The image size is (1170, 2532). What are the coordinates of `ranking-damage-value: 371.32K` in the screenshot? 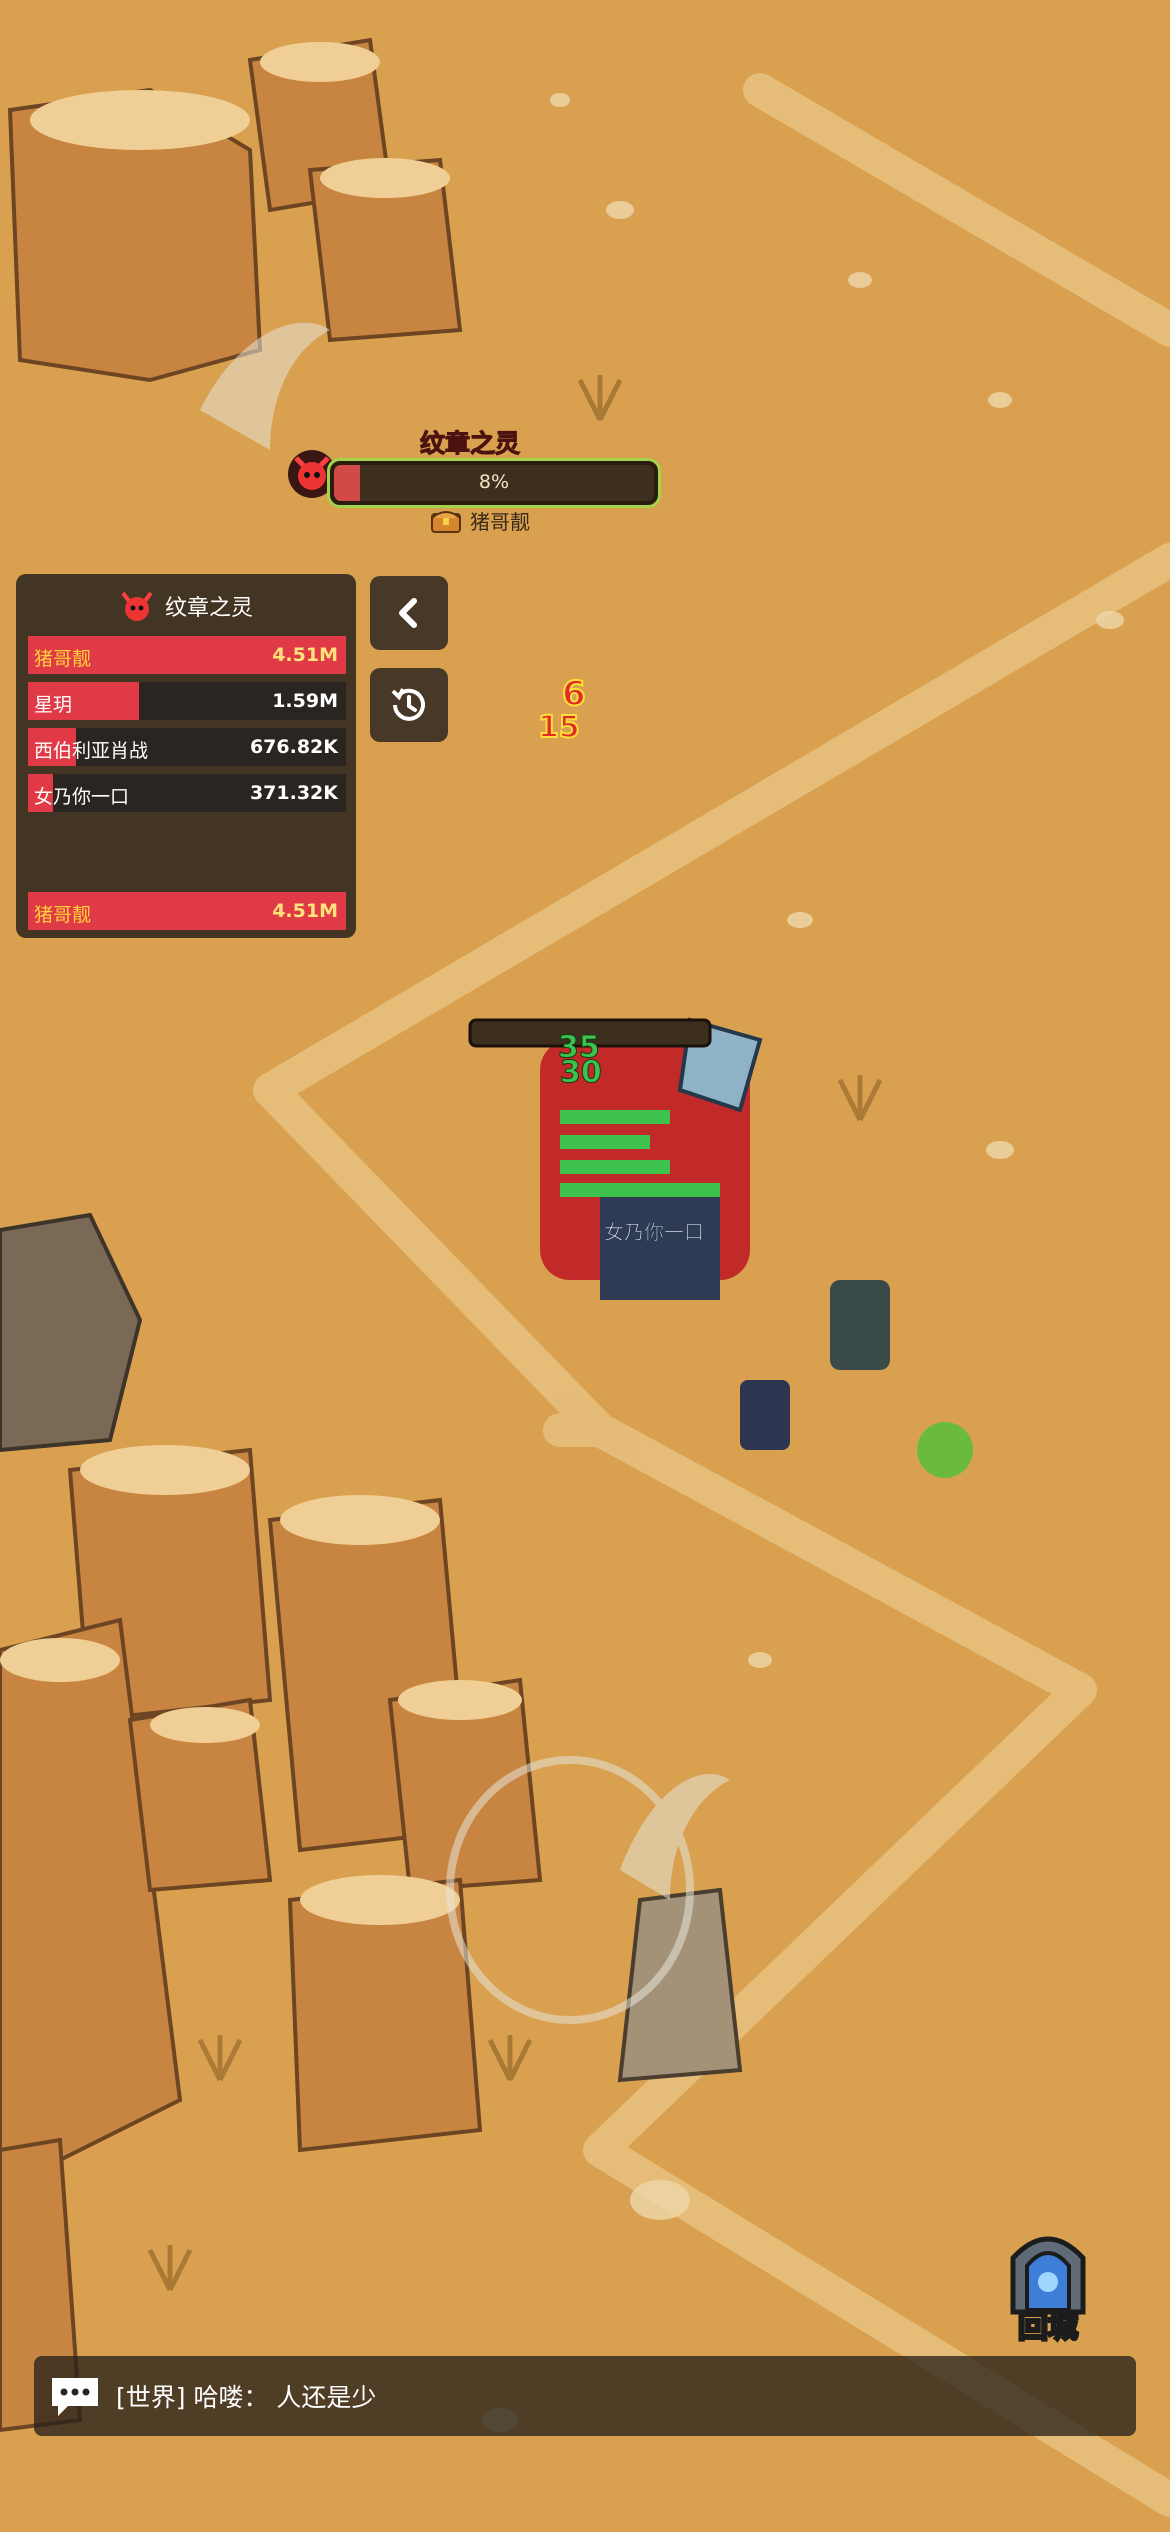 It's located at (293, 793).